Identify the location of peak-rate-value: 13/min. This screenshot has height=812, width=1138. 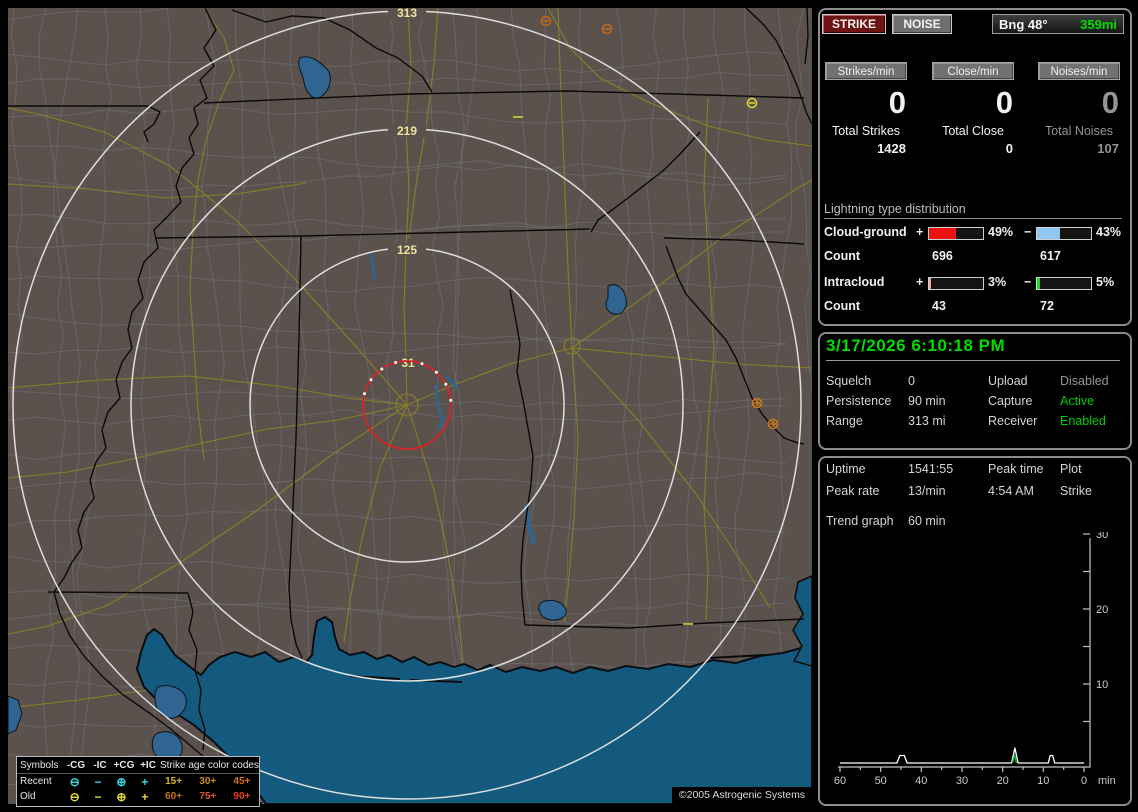
(927, 491).